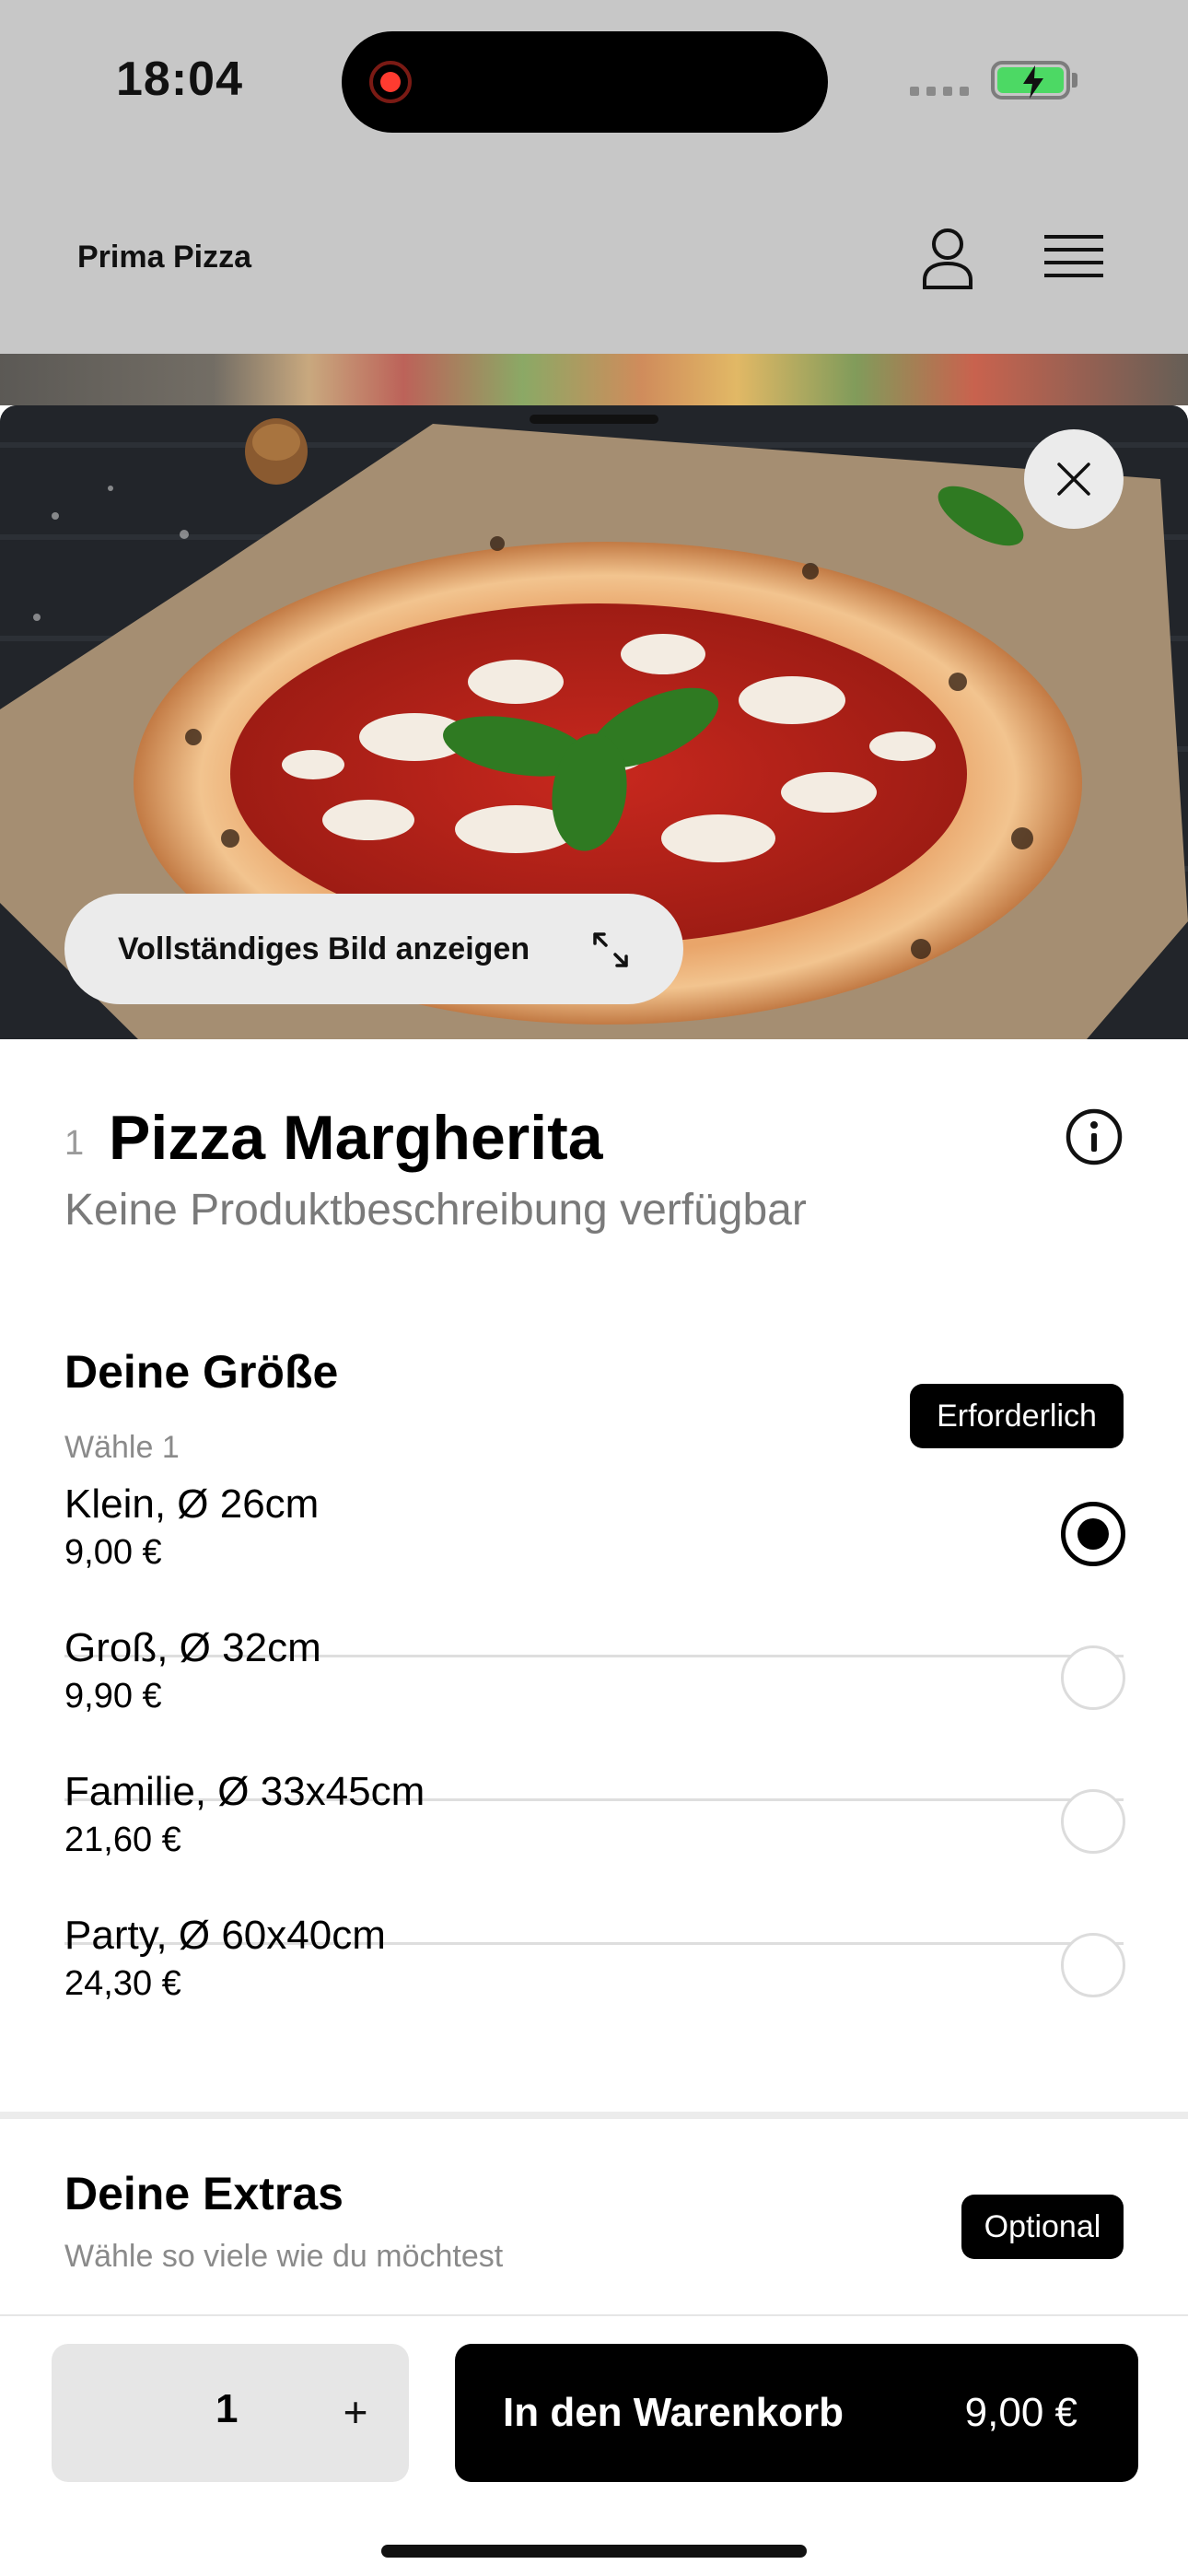  Describe the element at coordinates (113, 1552) in the screenshot. I see `option-price: 9,00 €` at that location.